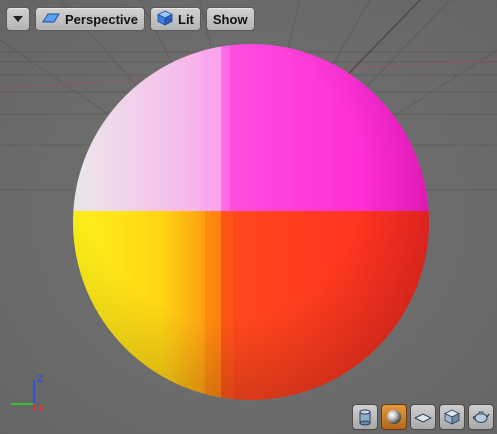 The image size is (497, 434). I want to click on teapot-preview-button, so click(481, 417).